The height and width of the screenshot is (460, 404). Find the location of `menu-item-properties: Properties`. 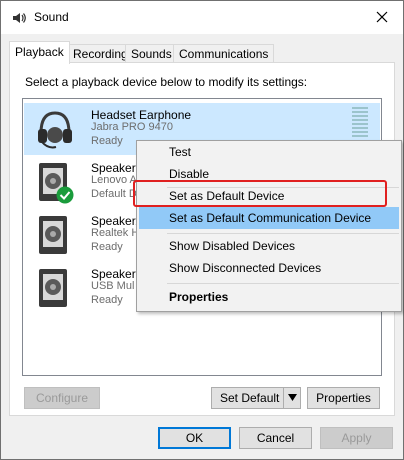

menu-item-properties: Properties is located at coordinates (269, 297).